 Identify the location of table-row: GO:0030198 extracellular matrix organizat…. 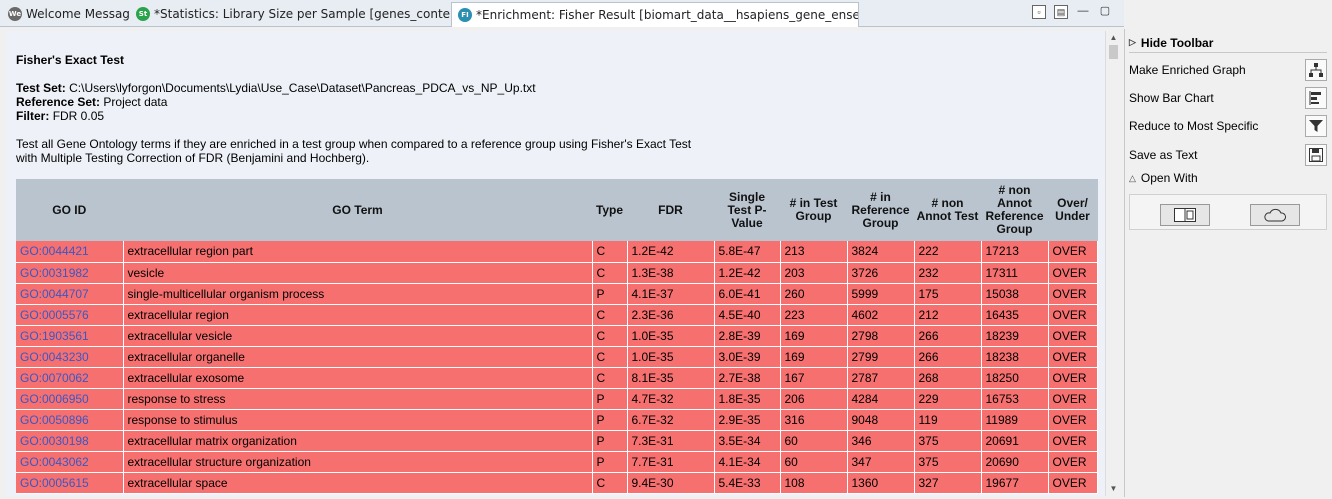
(557, 441).